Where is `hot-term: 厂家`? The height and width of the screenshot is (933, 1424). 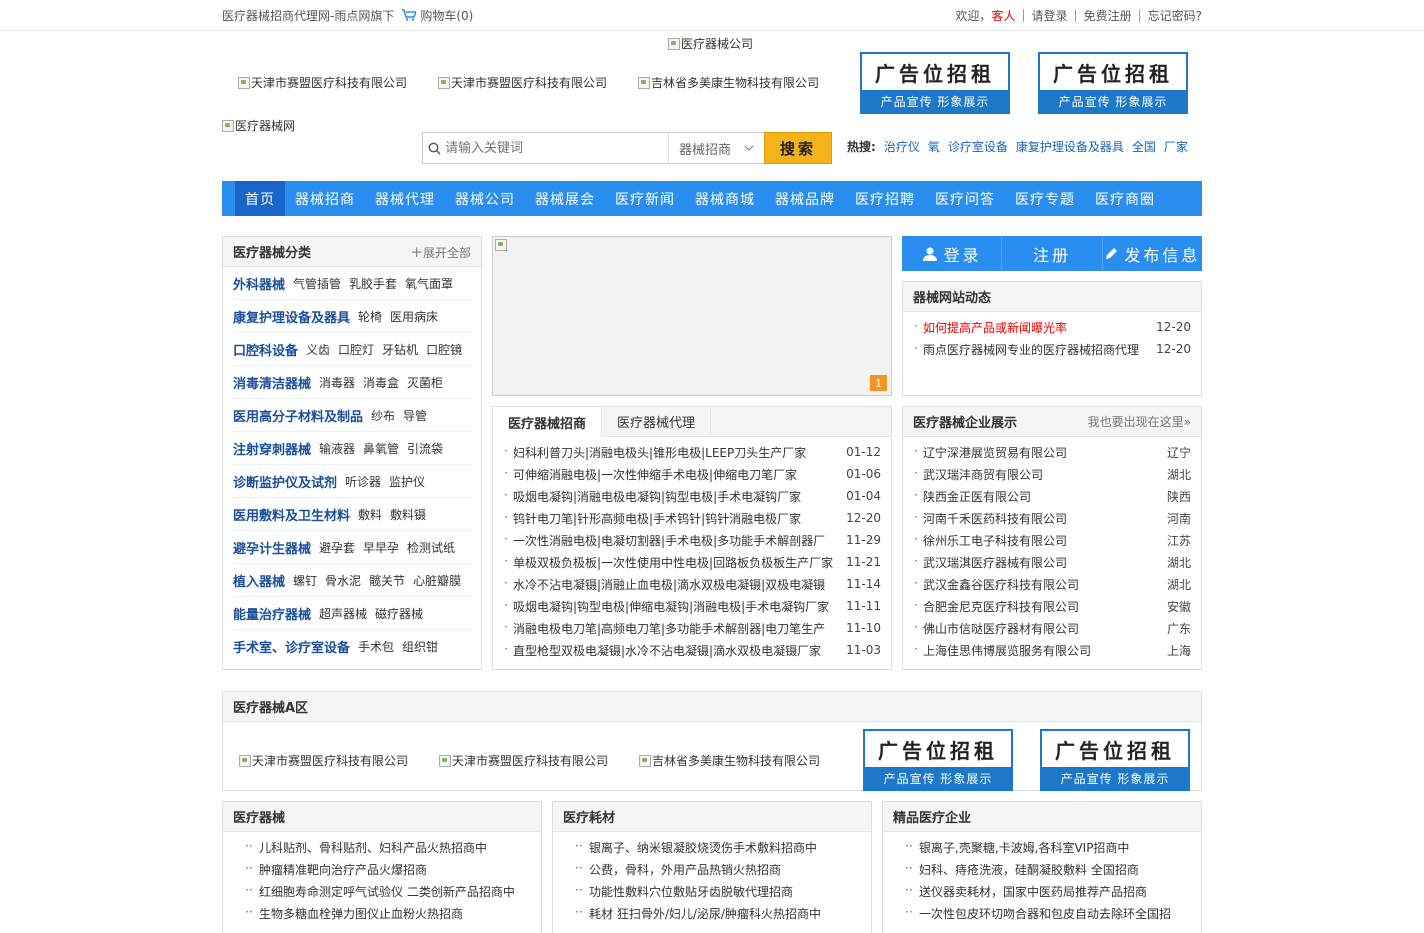
hot-term: 厂家 is located at coordinates (1176, 146).